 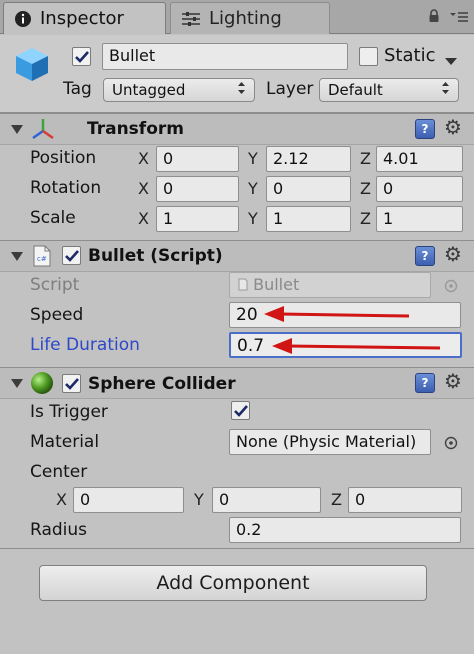 I want to click on collider-foldout-icon, so click(x=17, y=383).